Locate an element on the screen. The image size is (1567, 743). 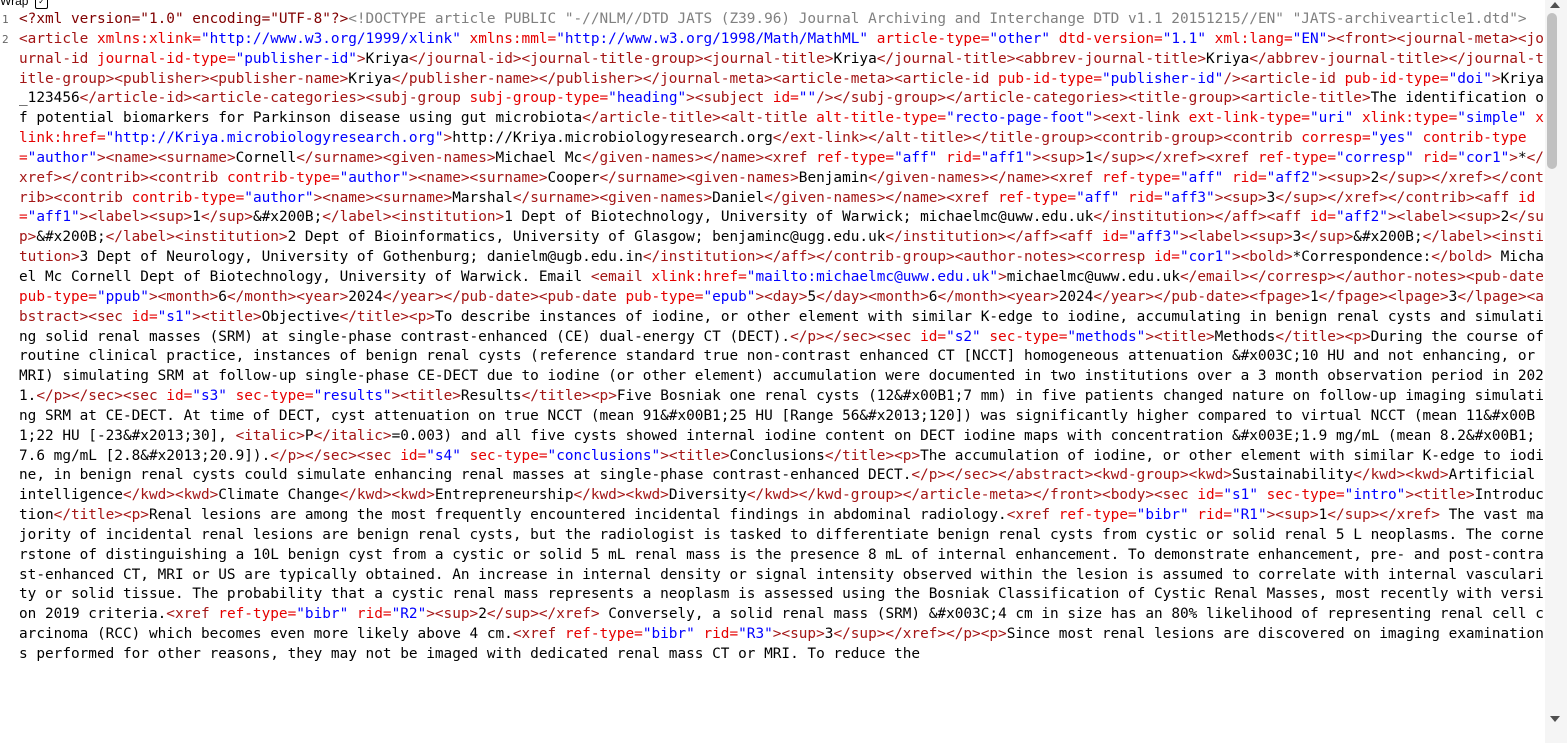
scroll-up-arrow-icon is located at coordinates (1555, 5).